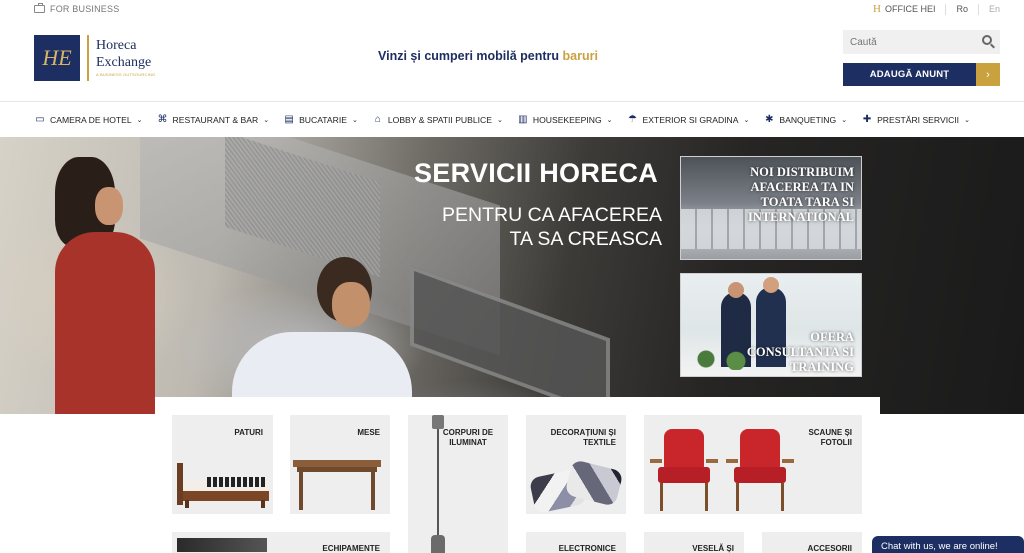  Describe the element at coordinates (162, 119) in the screenshot. I see `cutlery-icon: ⌘` at that location.